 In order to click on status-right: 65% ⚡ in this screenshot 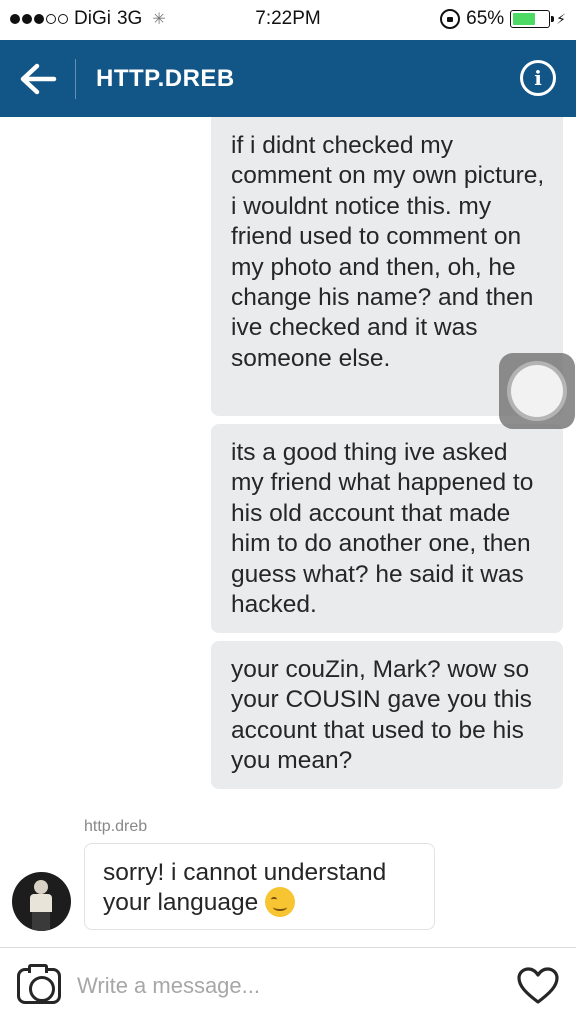, I will do `click(503, 19)`.